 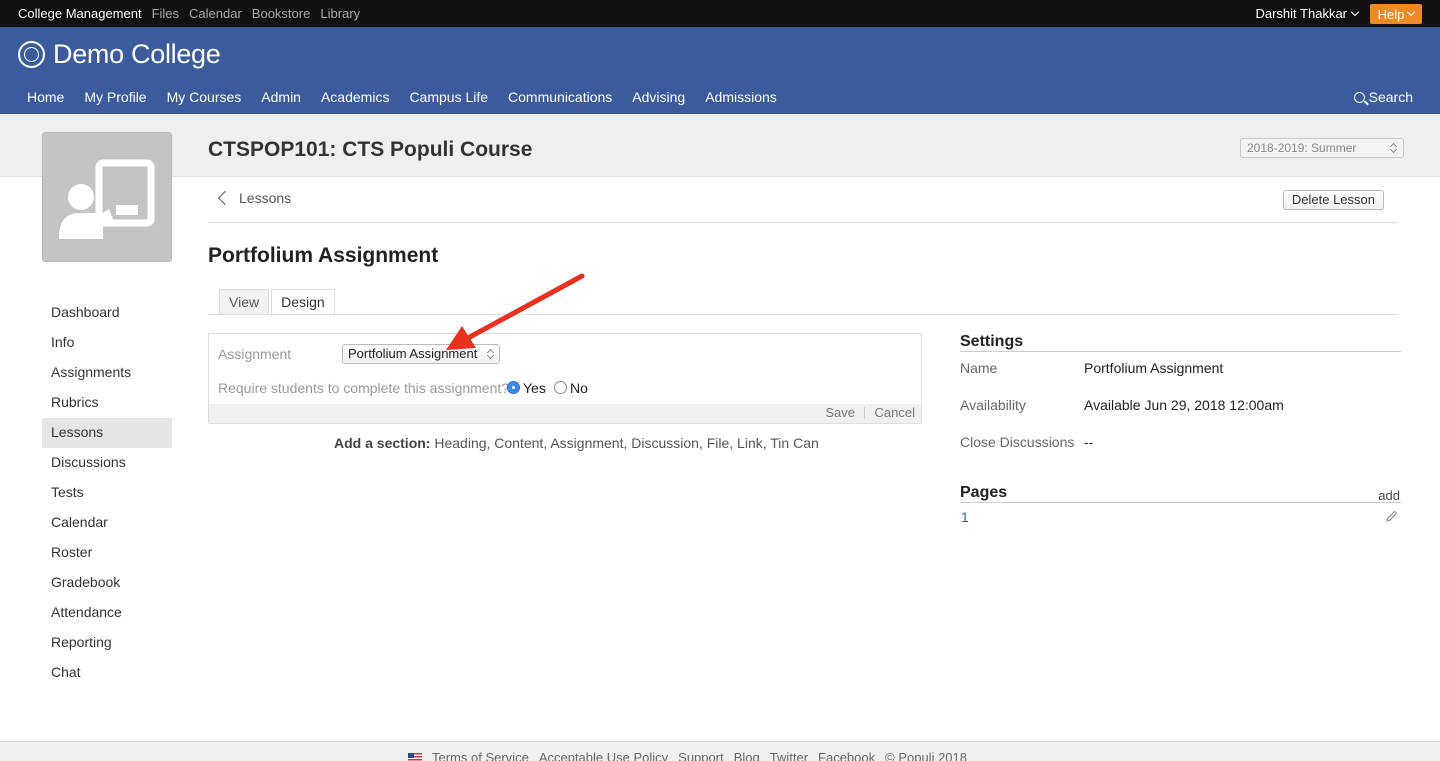 What do you see at coordinates (370, 149) in the screenshot?
I see `course-title: CTSPOP101: CTS Populi Course` at bounding box center [370, 149].